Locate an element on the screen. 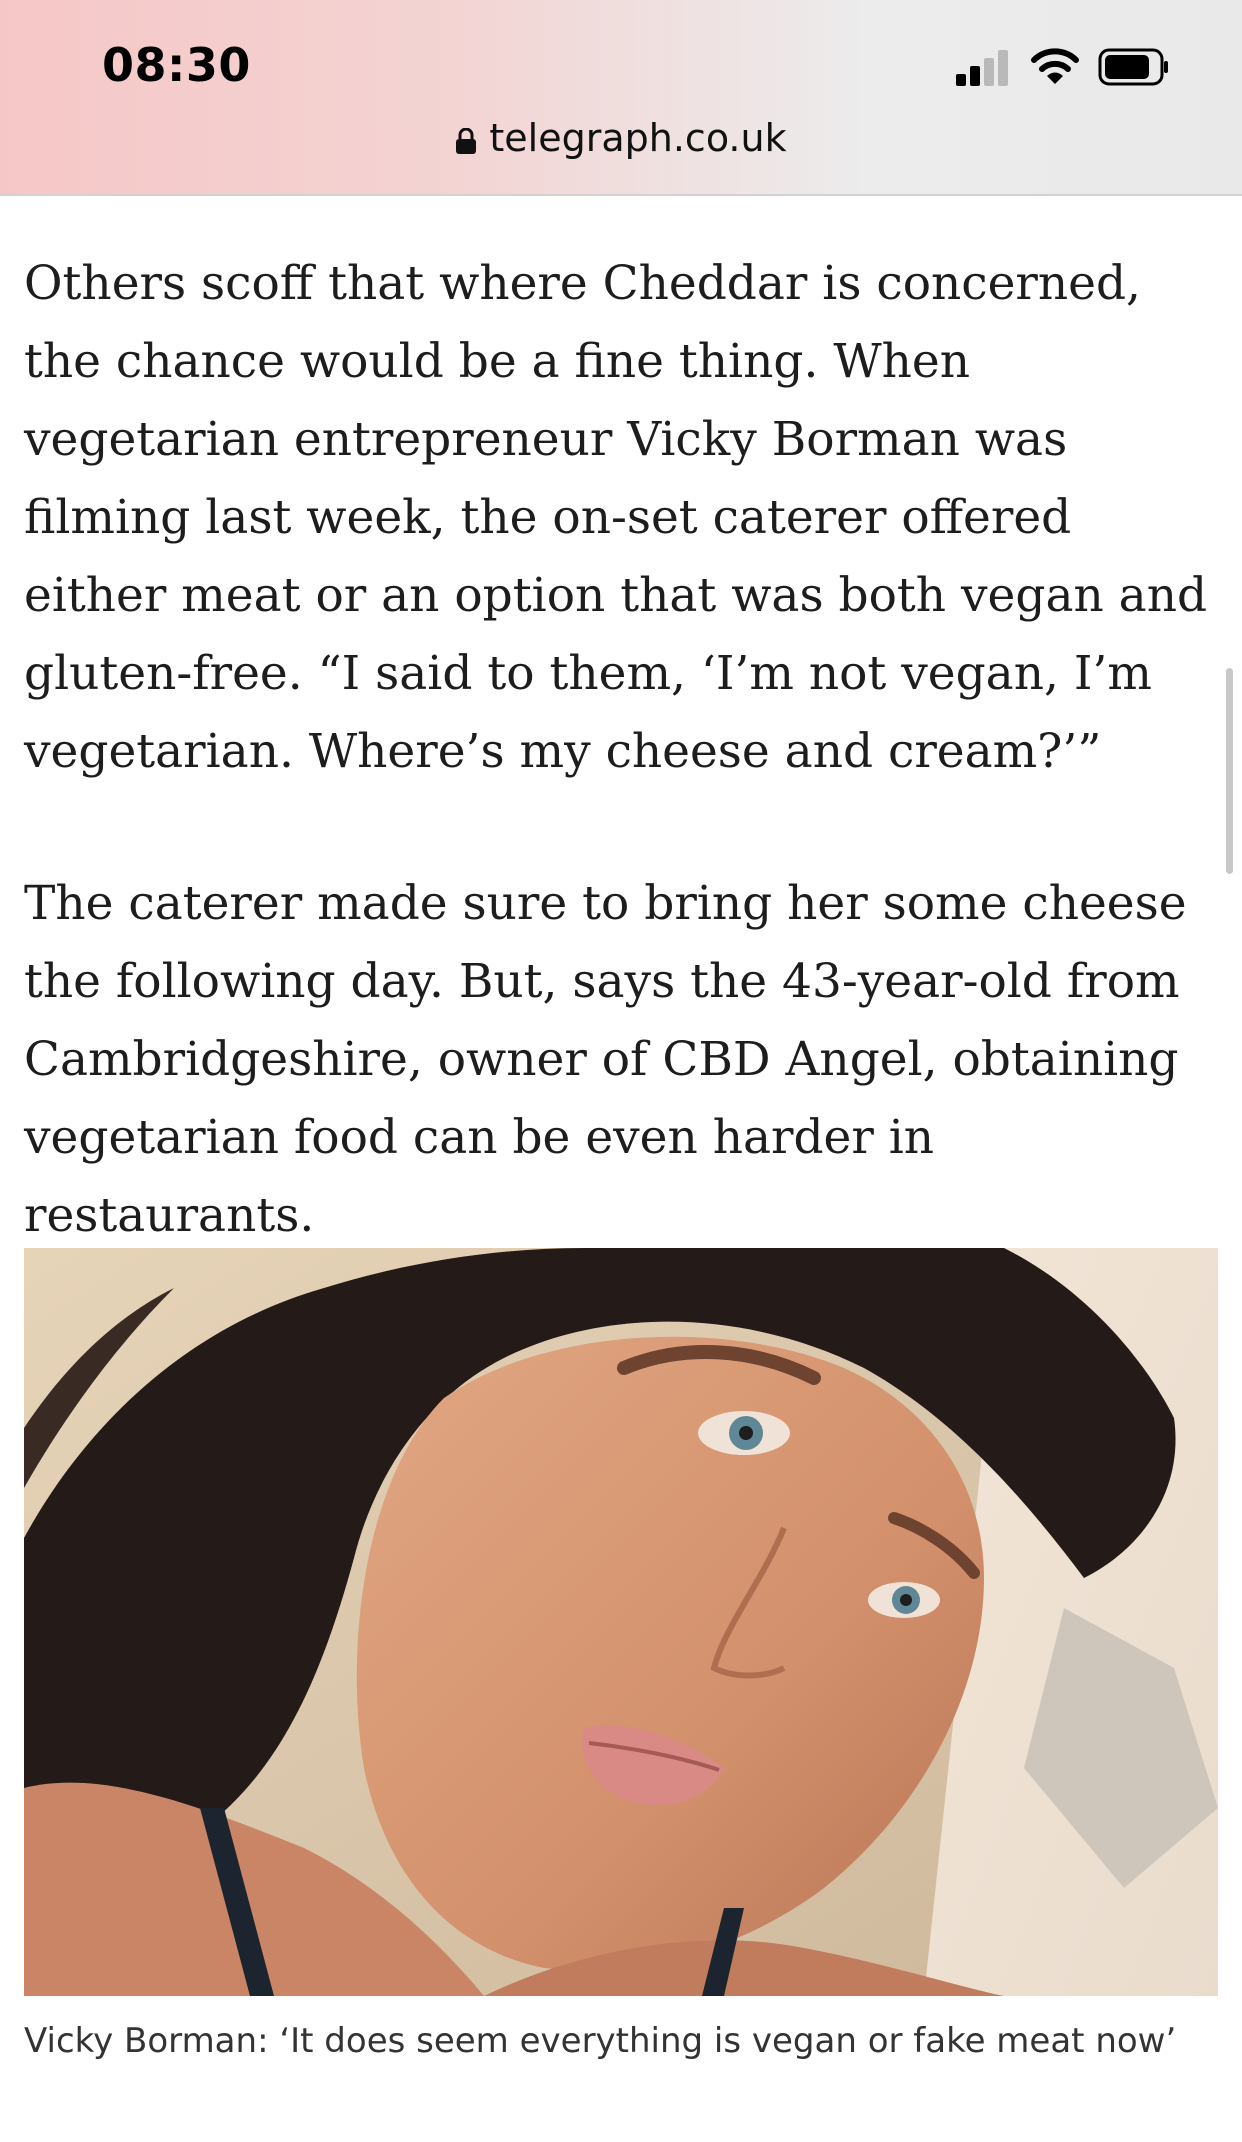 This screenshot has height=2142, width=1242. status-time: 08:30 is located at coordinates (176, 65).